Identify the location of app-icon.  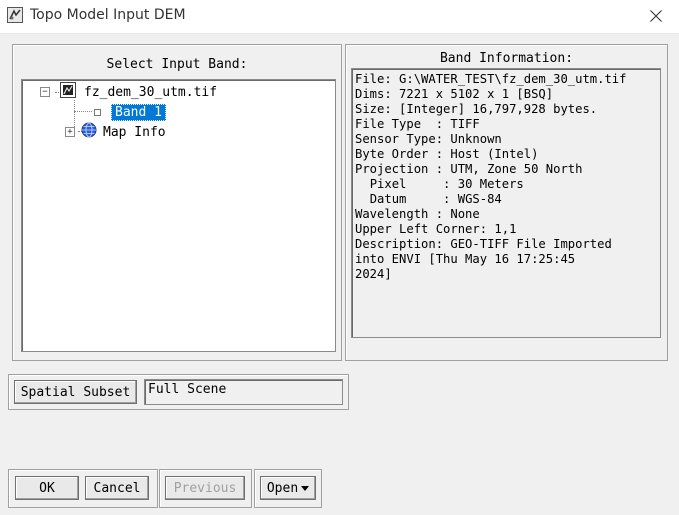
(15, 15).